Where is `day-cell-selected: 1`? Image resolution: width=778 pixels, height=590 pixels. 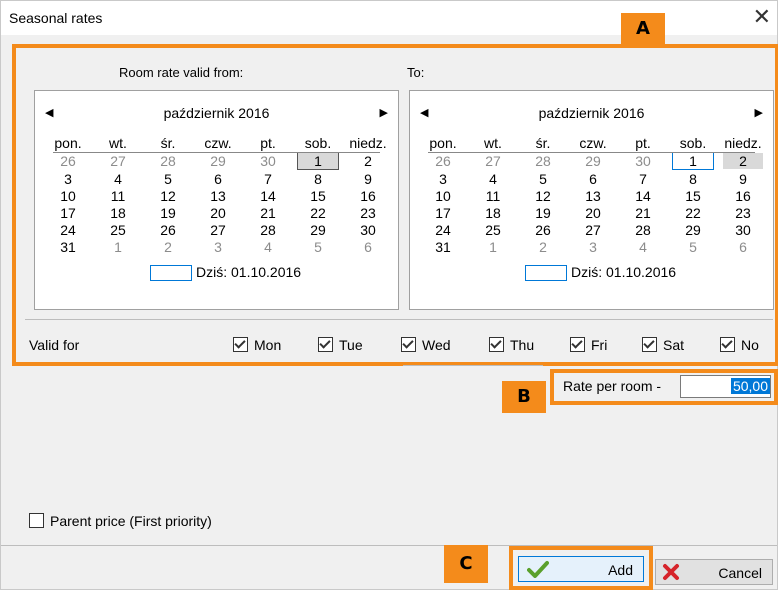 day-cell-selected: 1 is located at coordinates (318, 161).